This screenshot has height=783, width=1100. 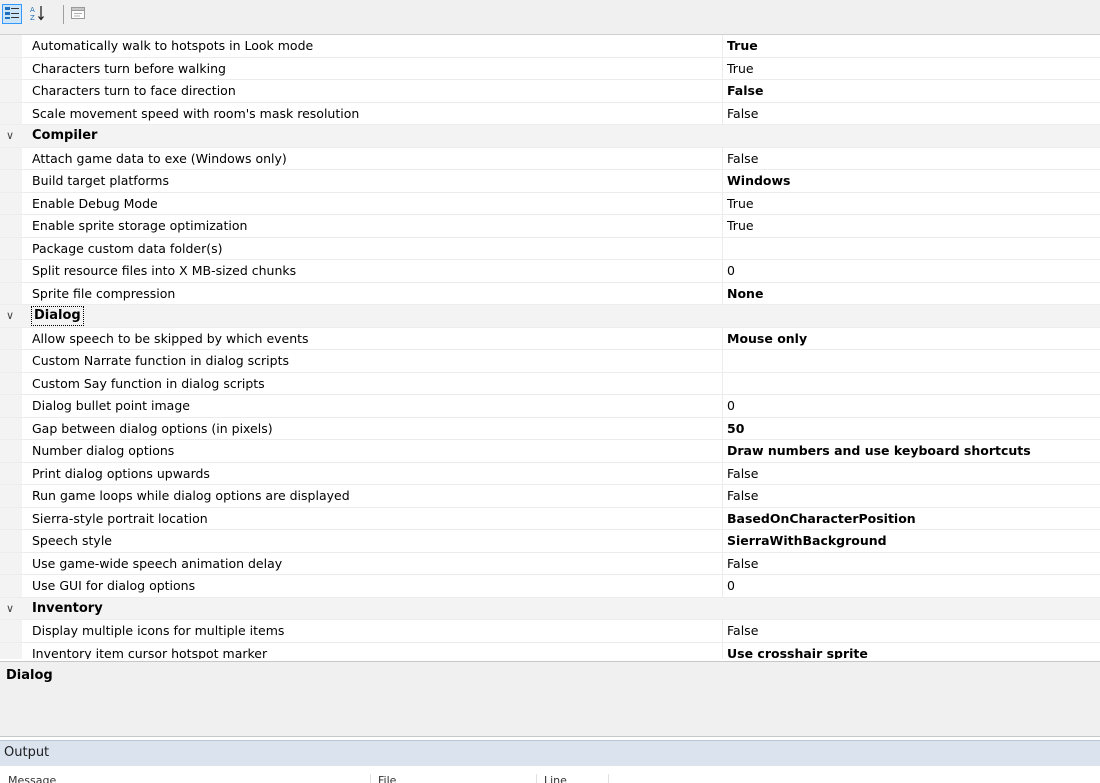 What do you see at coordinates (67, 608) in the screenshot?
I see `category-label: Inventory` at bounding box center [67, 608].